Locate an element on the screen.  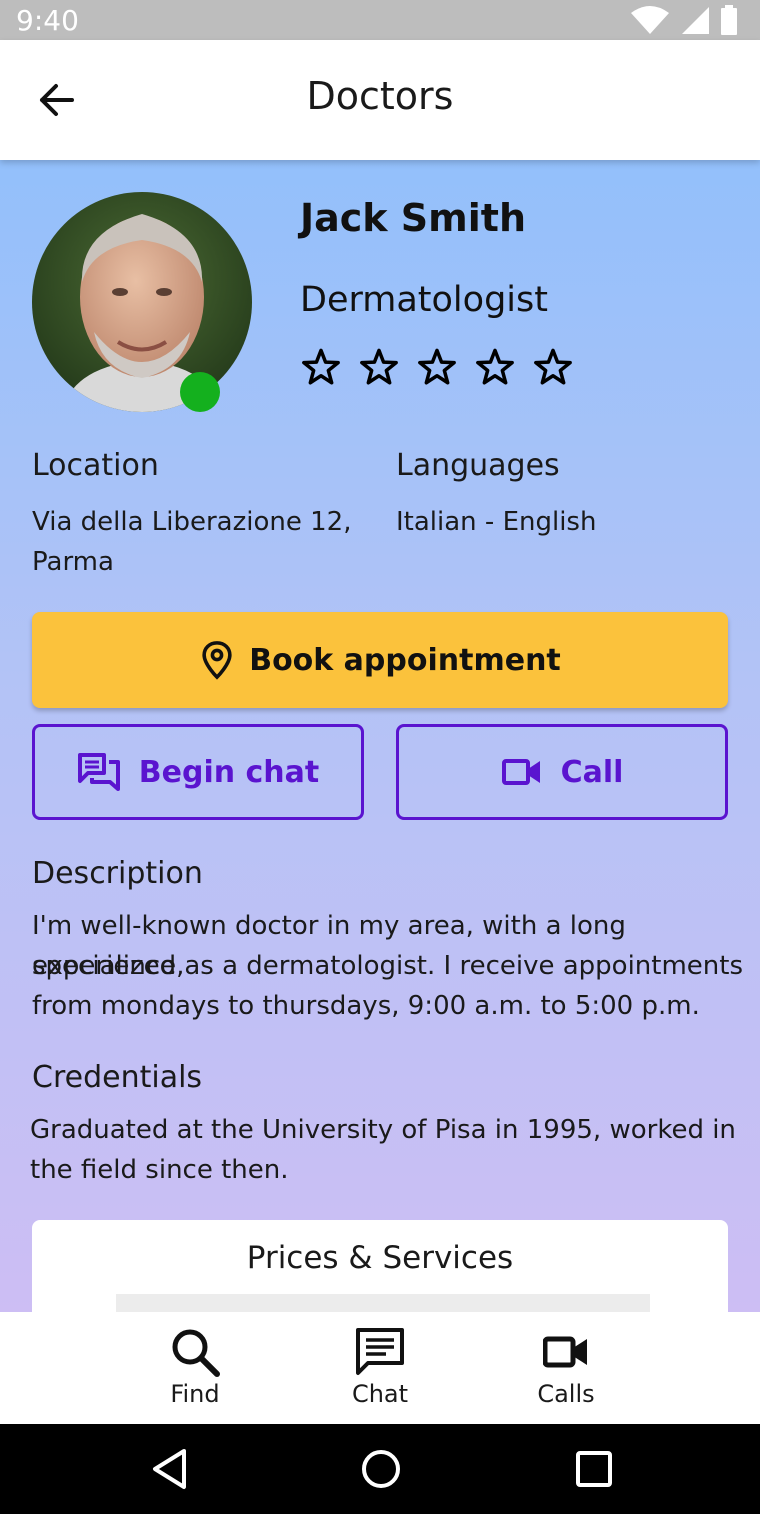
status-time: 9:40 is located at coordinates (47, 20).